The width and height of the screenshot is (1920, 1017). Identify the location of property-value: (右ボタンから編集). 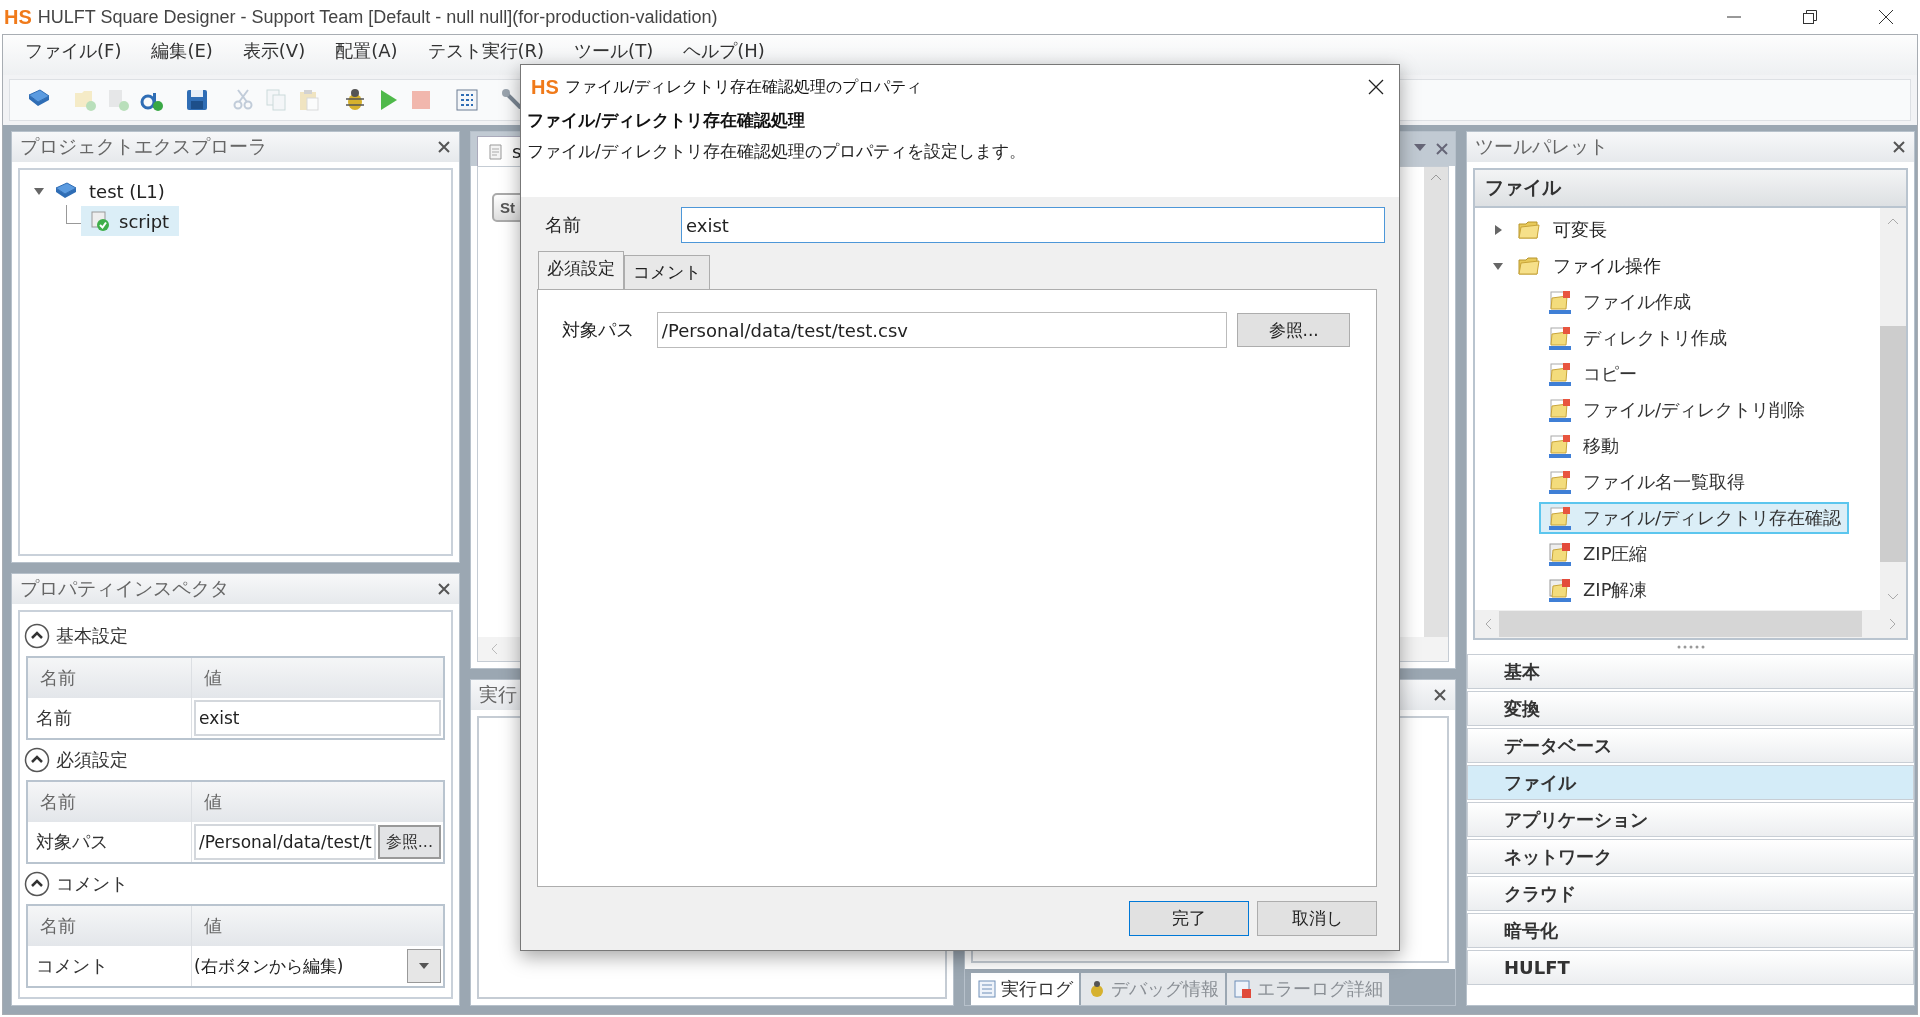
(269, 966).